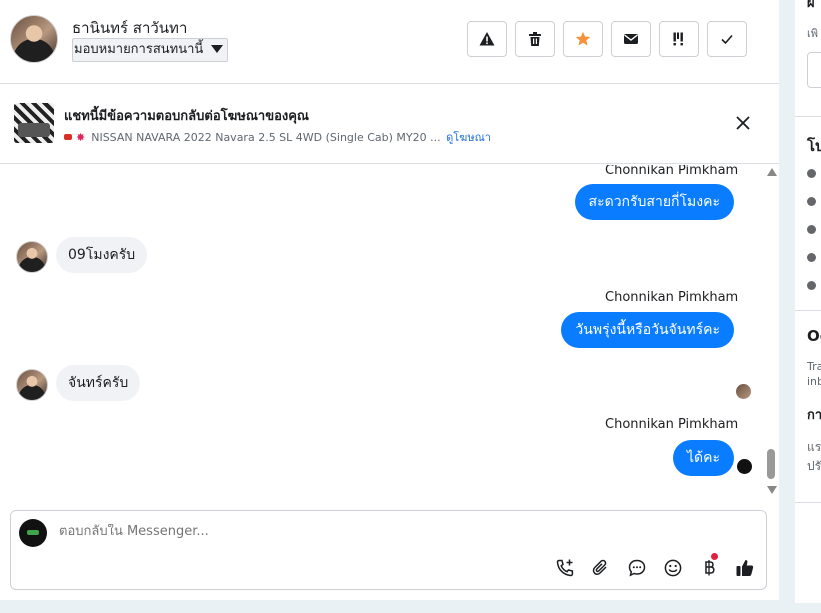 This screenshot has width=821, height=613. What do you see at coordinates (743, 391) in the screenshot?
I see `seen-avatar-icon` at bounding box center [743, 391].